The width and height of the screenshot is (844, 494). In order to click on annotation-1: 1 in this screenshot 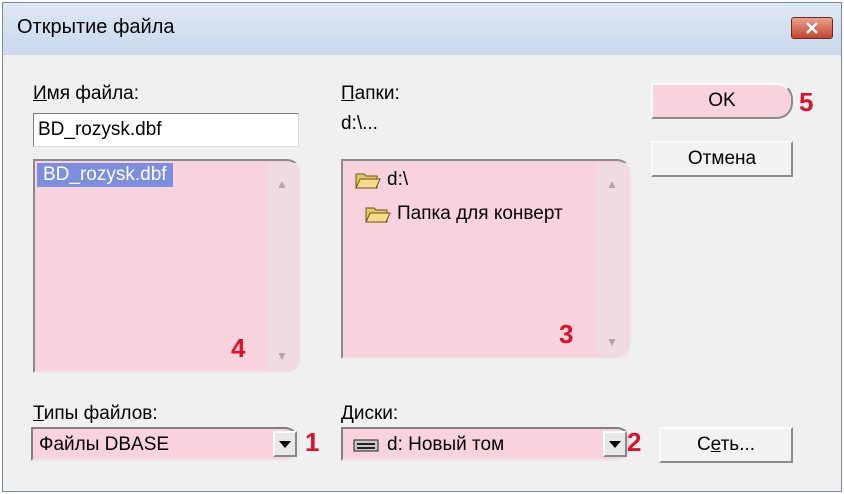, I will do `click(312, 442)`.